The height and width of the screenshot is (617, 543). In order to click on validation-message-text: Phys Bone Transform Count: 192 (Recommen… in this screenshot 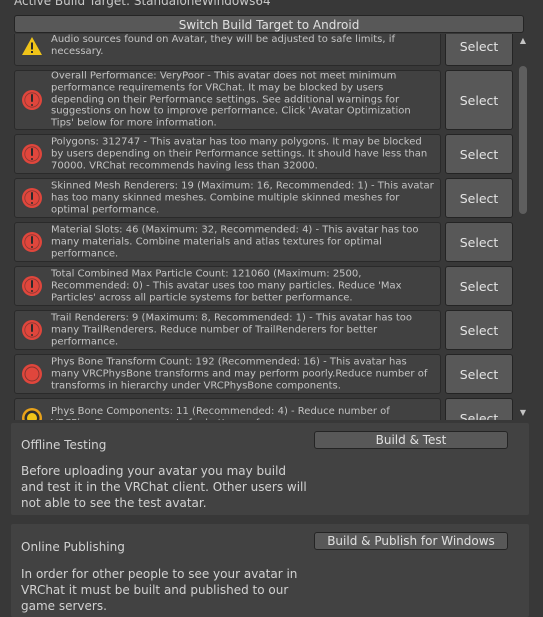, I will do `click(239, 373)`.